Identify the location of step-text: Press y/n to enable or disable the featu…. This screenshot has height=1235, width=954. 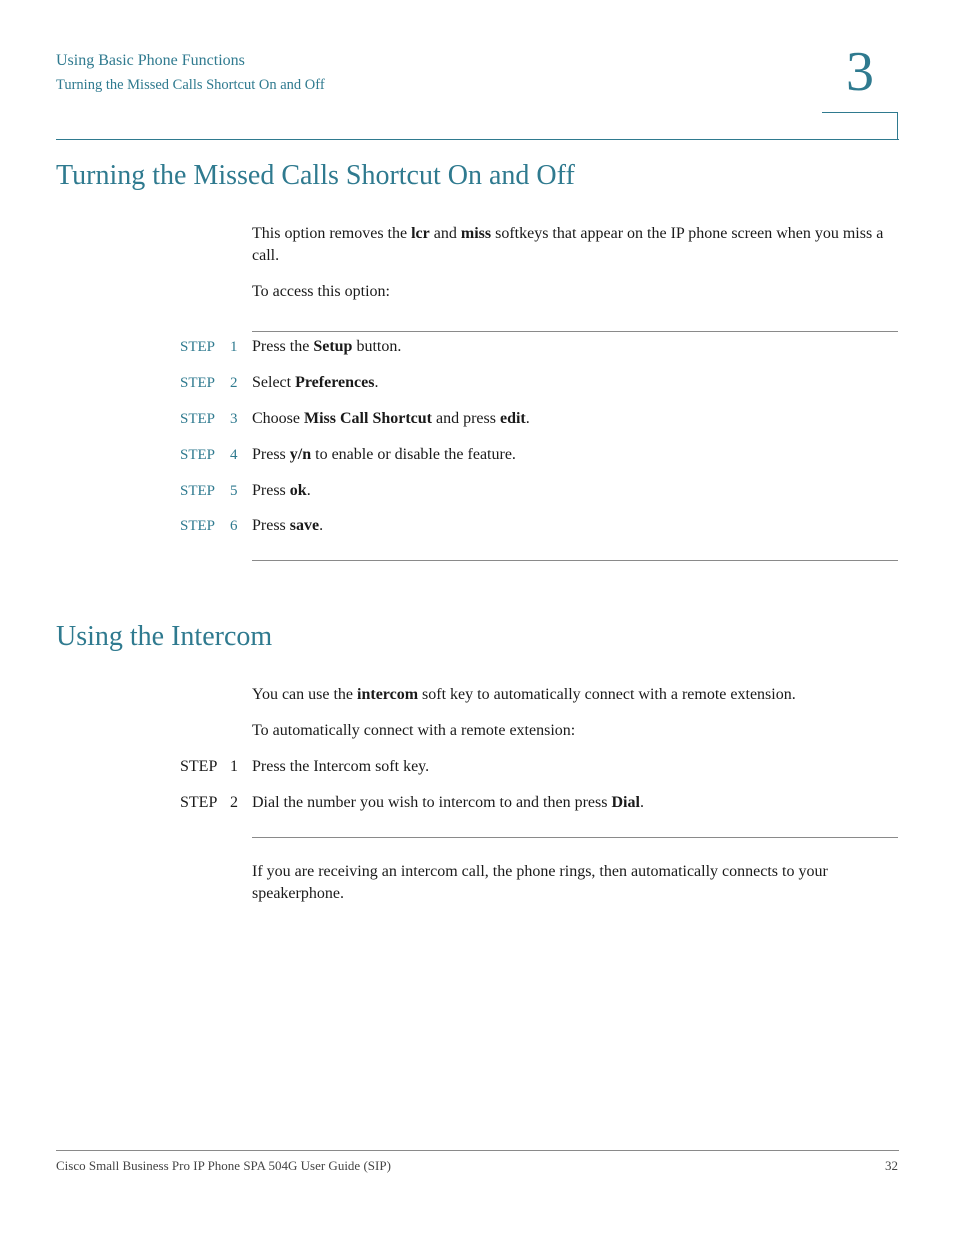
(384, 455).